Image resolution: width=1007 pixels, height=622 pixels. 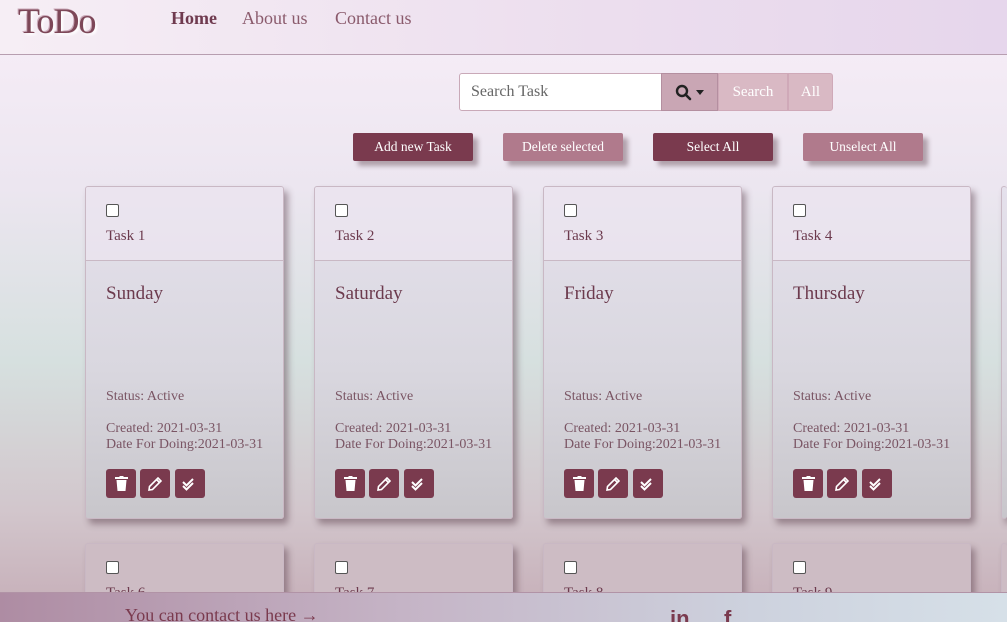 What do you see at coordinates (810, 92) in the screenshot?
I see `all-button: All` at bounding box center [810, 92].